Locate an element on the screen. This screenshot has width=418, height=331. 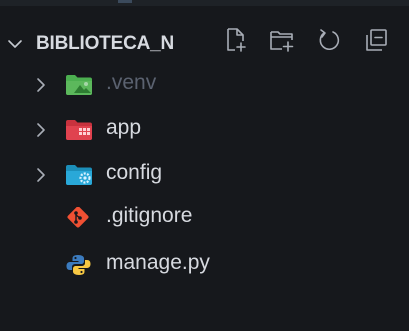
tree-item-label: manage.py is located at coordinates (158, 262).